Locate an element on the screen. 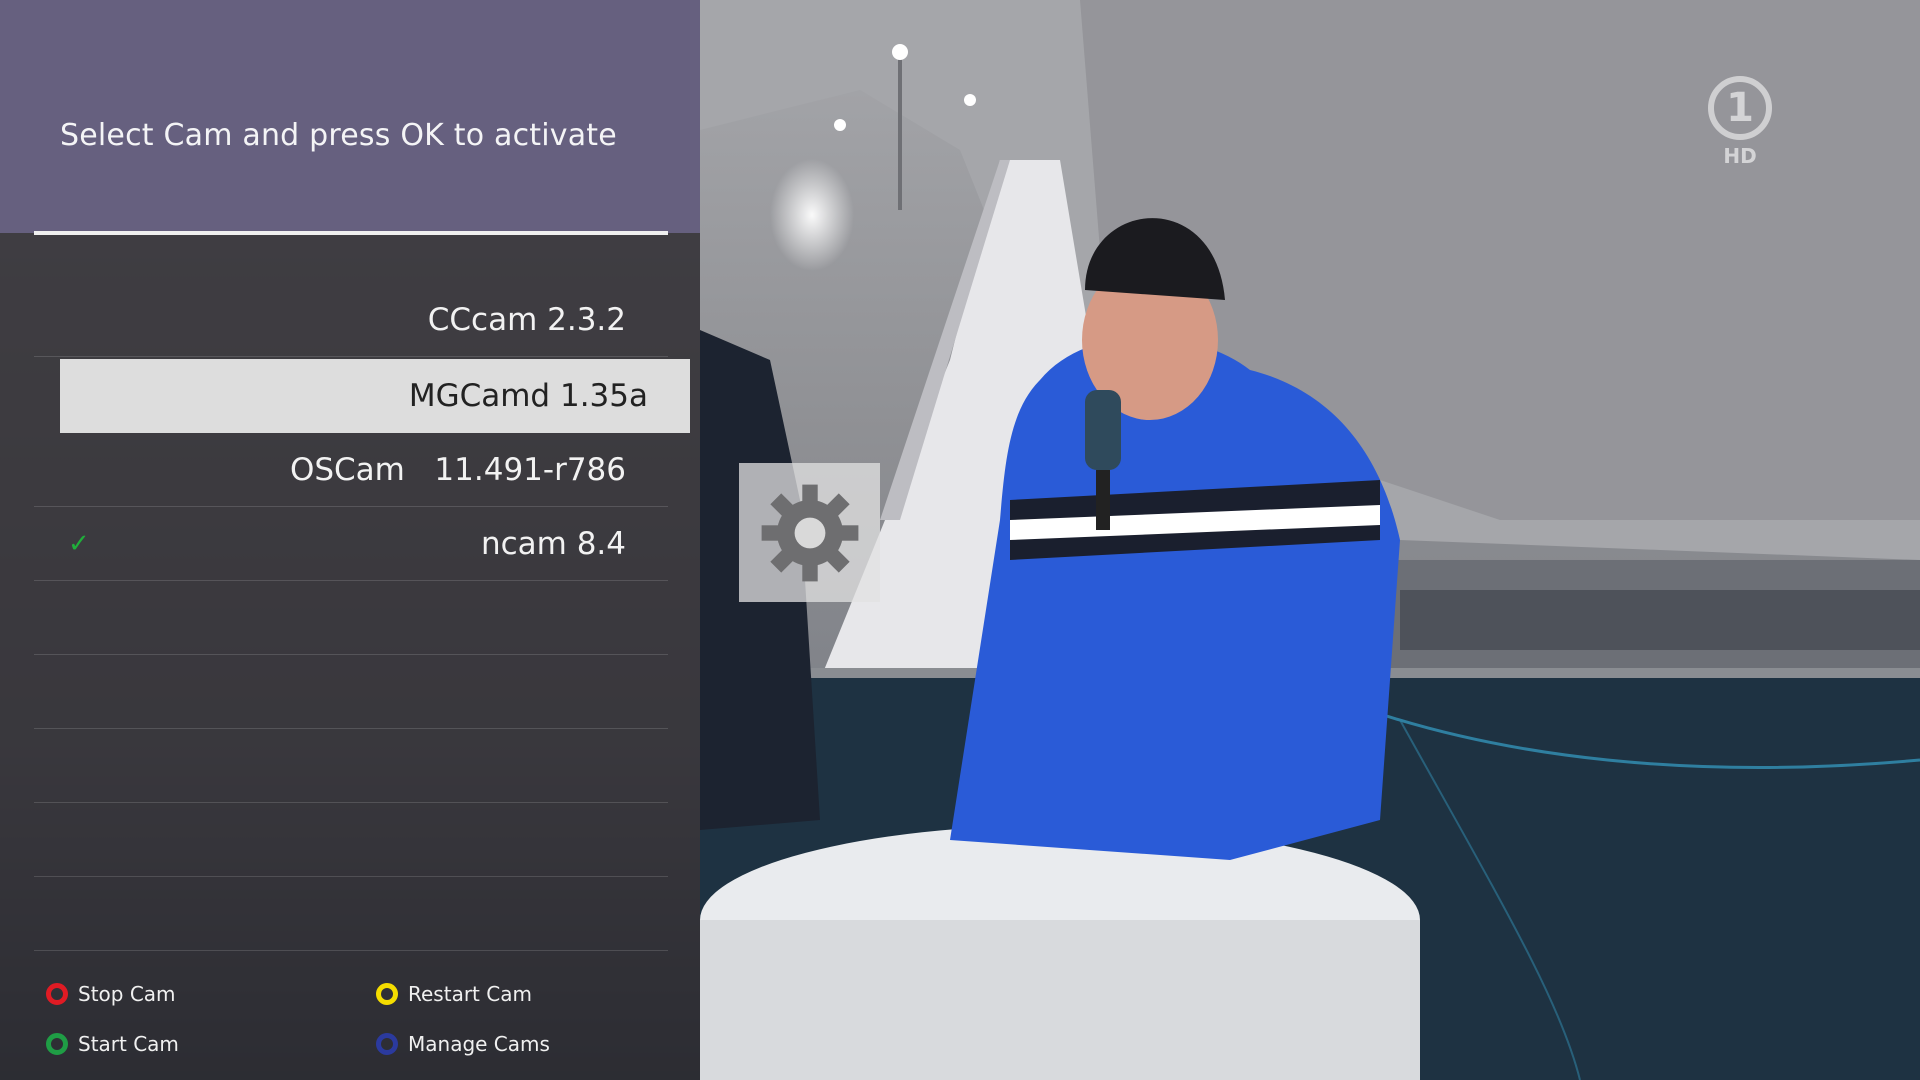  red-key-stop-cam: Stop Cam is located at coordinates (111, 994).